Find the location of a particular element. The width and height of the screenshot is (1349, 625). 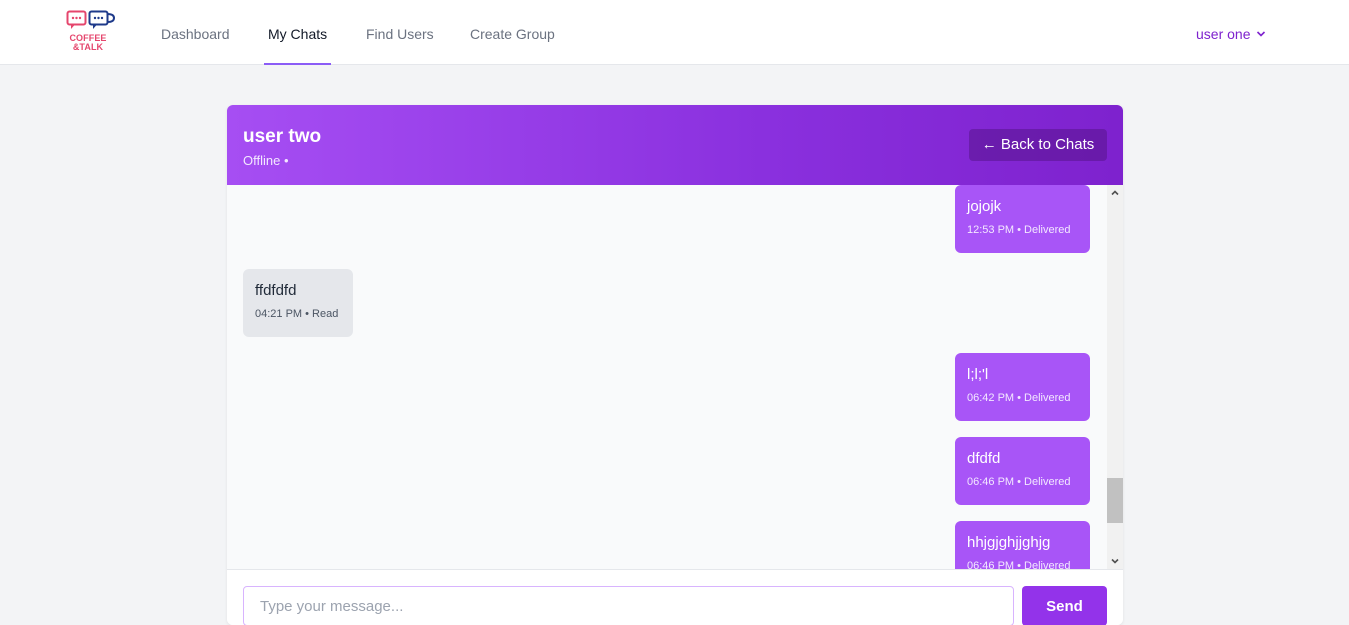

message-input is located at coordinates (628, 605).